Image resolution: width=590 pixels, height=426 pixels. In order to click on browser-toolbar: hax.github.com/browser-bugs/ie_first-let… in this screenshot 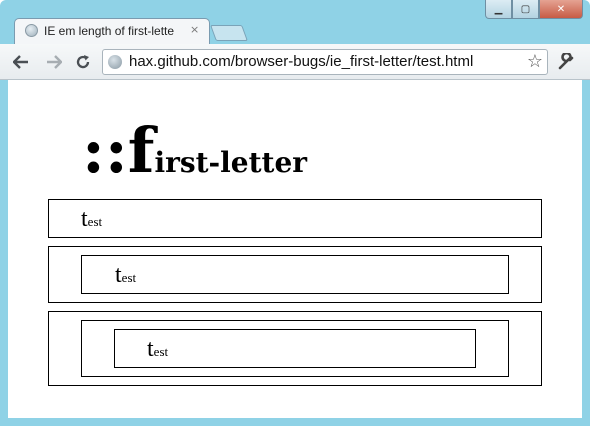, I will do `click(295, 62)`.